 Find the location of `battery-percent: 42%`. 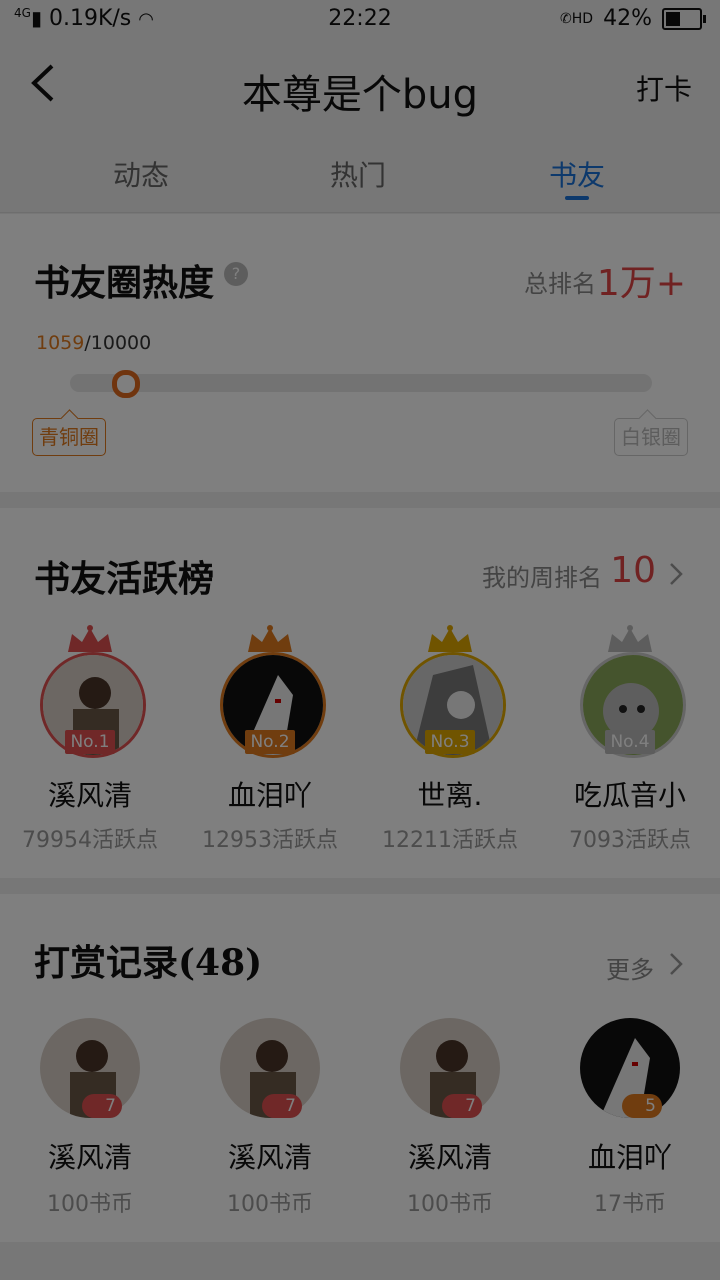

battery-percent: 42% is located at coordinates (627, 18).